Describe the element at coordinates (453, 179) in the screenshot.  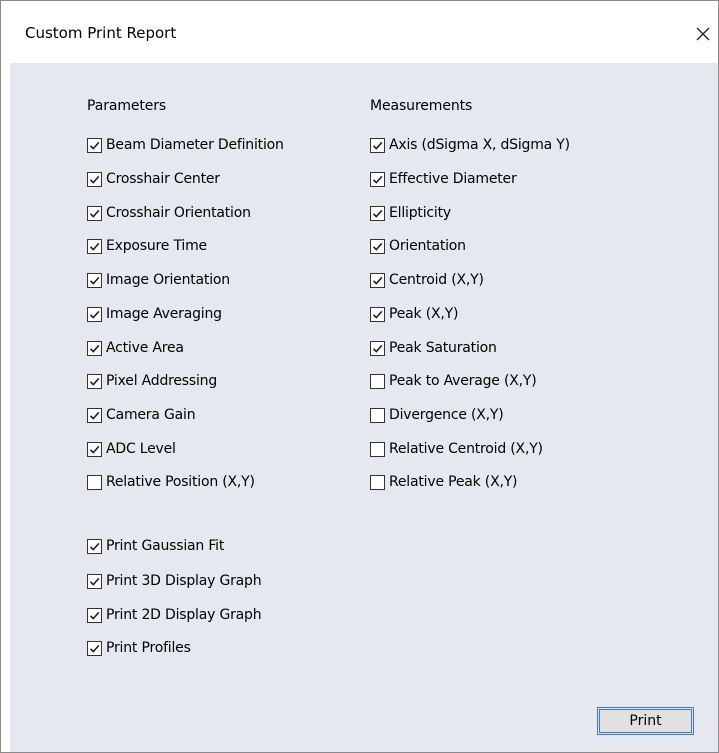
I see `checkbox-label: Effective Diameter` at that location.